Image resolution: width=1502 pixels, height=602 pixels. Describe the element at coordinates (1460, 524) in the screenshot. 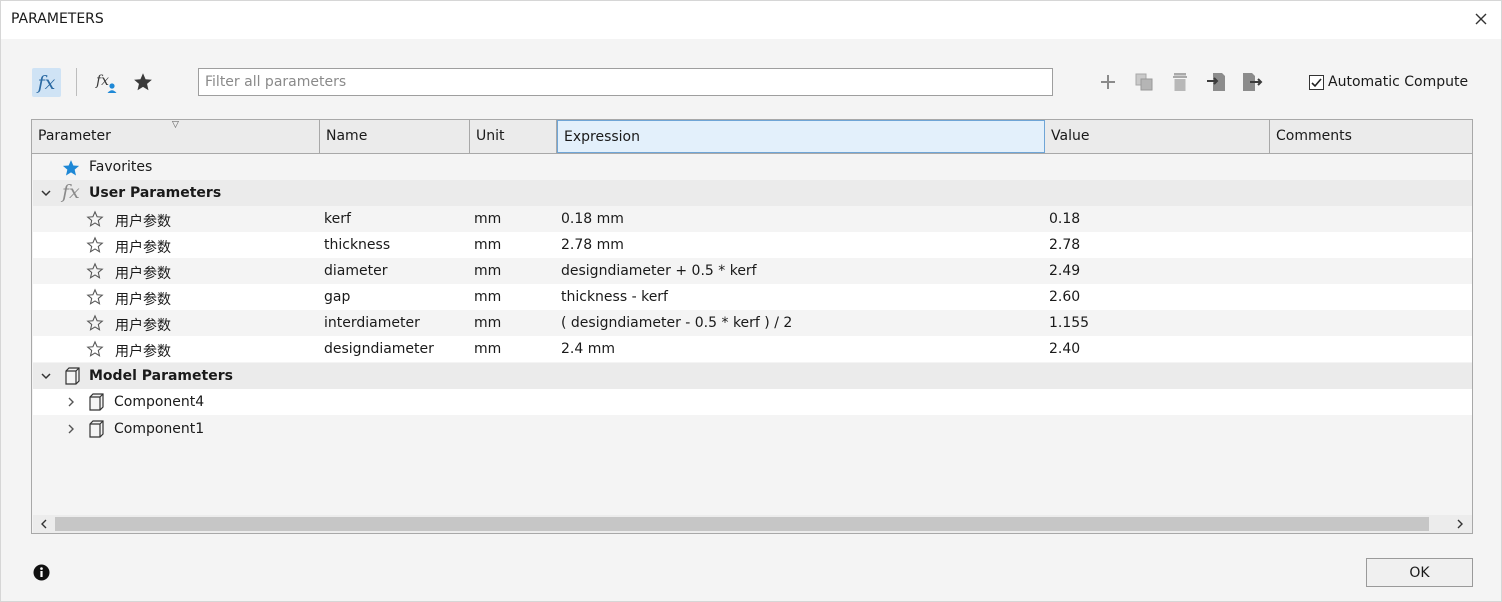

I see `scroll-right-icon` at that location.